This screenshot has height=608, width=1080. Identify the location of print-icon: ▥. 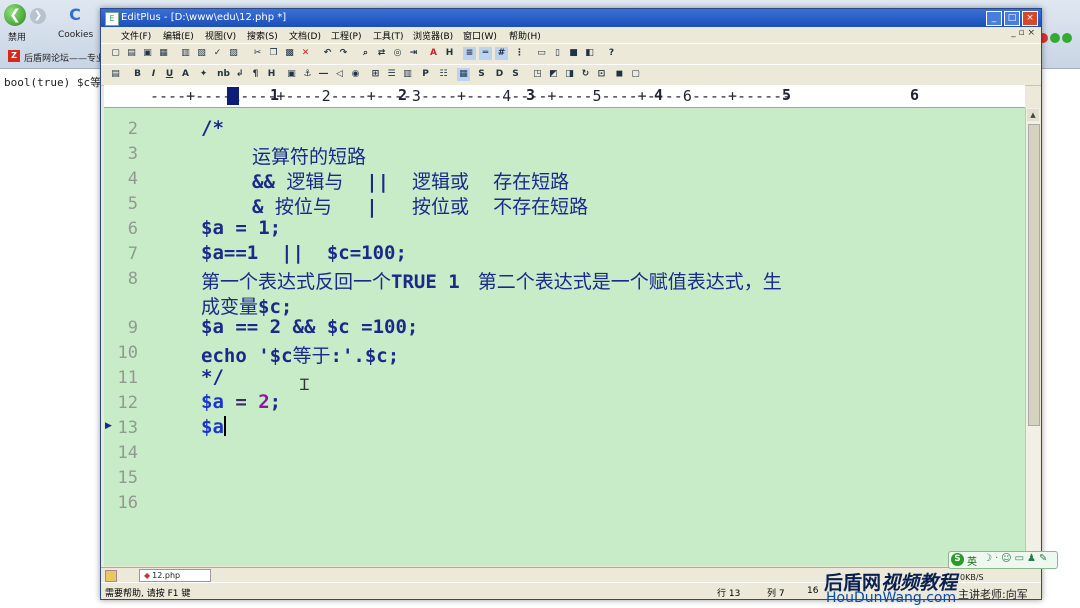
(185, 53).